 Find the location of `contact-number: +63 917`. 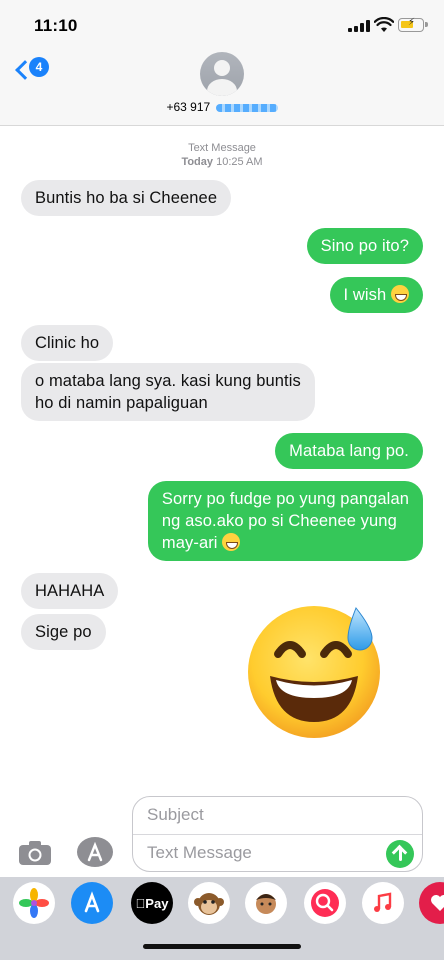

contact-number: +63 917 is located at coordinates (222, 107).